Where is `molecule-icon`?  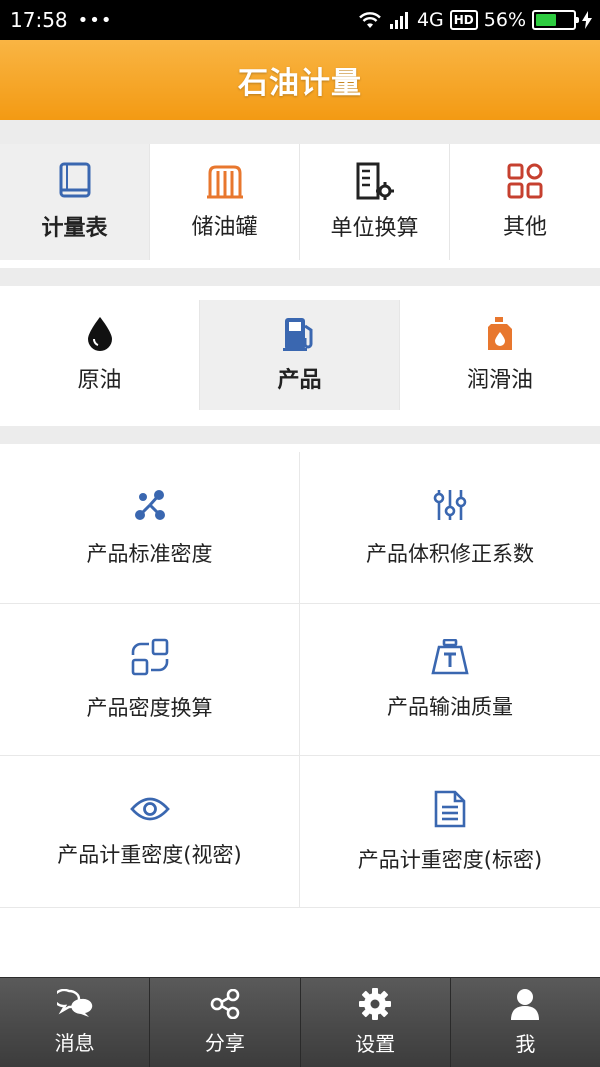
molecule-icon is located at coordinates (149, 504).